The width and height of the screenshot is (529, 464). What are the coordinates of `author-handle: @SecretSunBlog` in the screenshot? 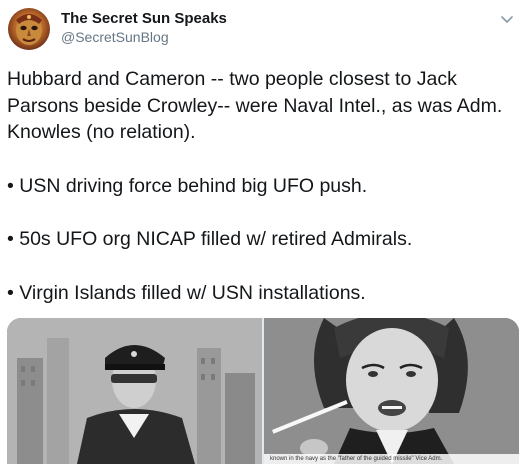 It's located at (115, 37).